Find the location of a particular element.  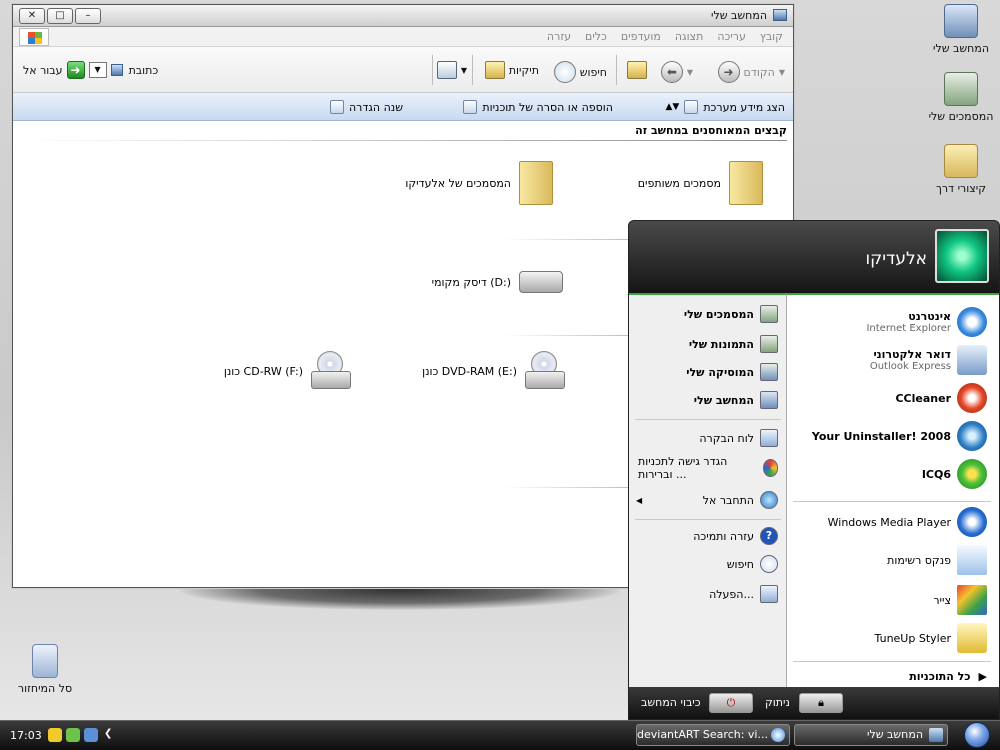

user-avatar is located at coordinates (962, 256).